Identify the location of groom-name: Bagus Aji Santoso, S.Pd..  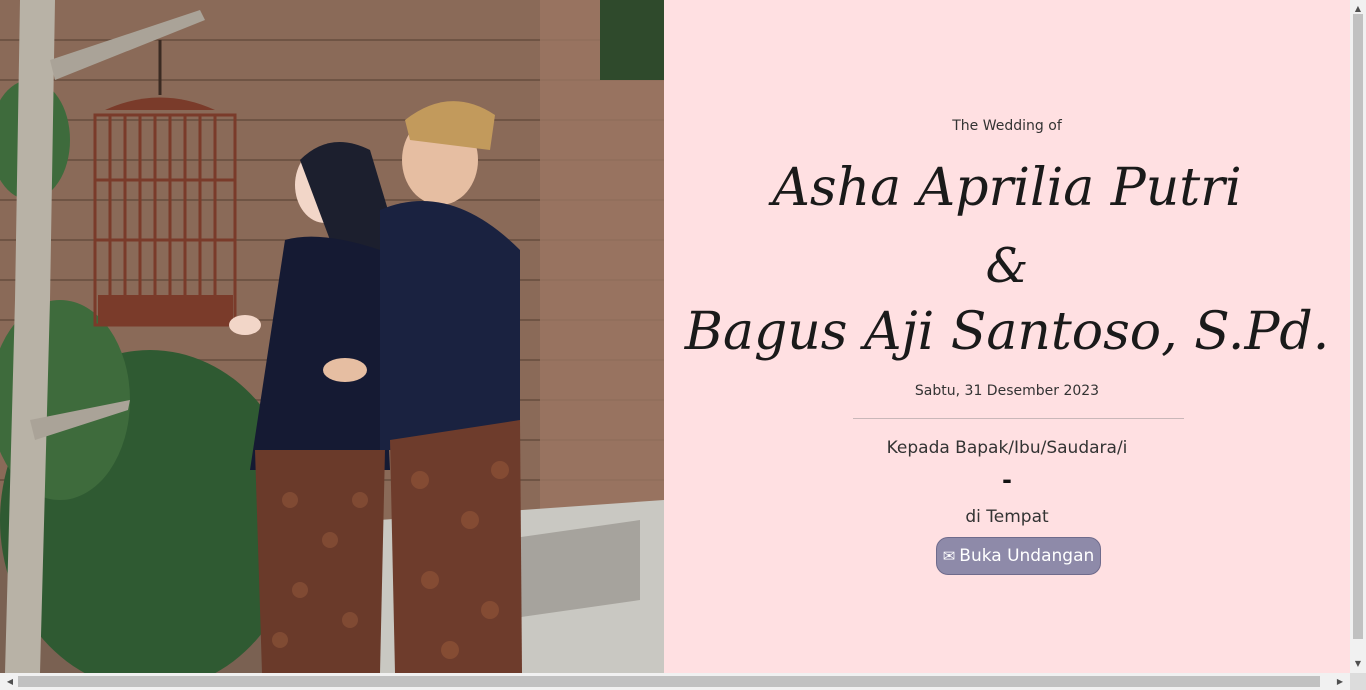
(1007, 332).